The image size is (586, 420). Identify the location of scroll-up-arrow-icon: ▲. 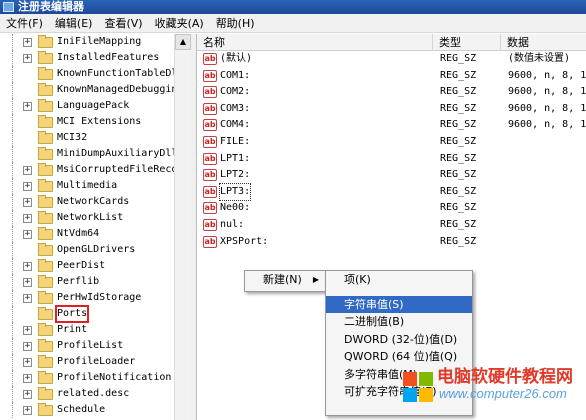
(183, 42).